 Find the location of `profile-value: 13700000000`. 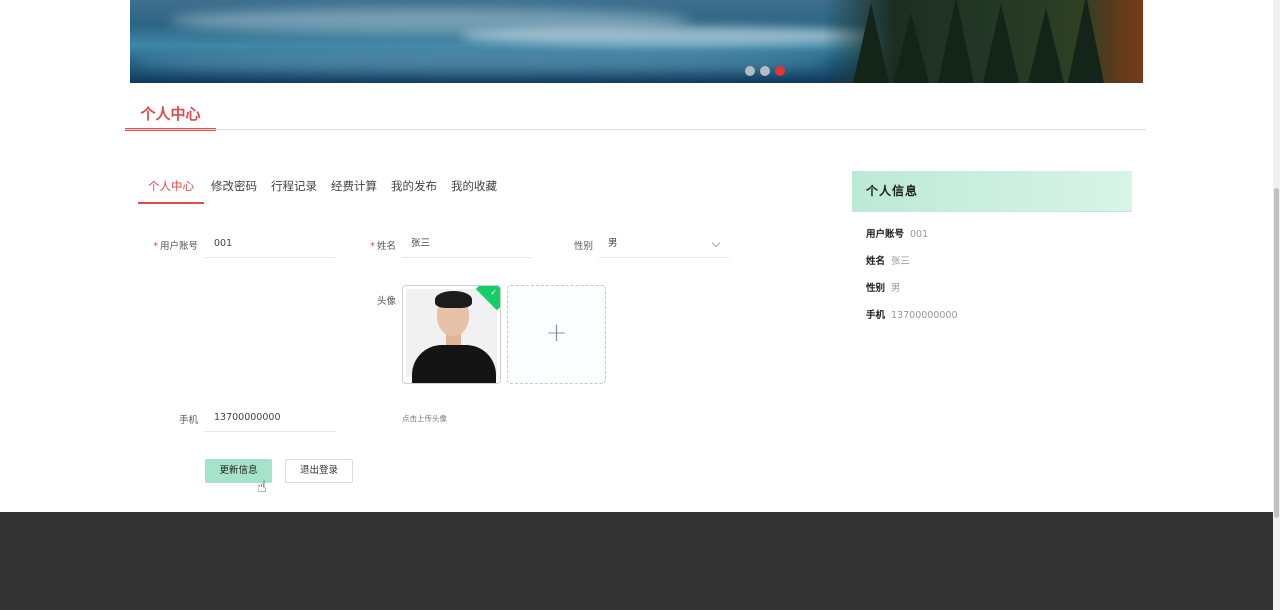

profile-value: 13700000000 is located at coordinates (924, 315).